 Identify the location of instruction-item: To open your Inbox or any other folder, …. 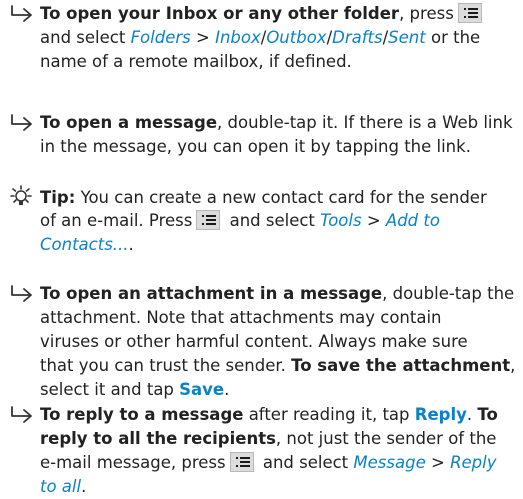
(264, 38).